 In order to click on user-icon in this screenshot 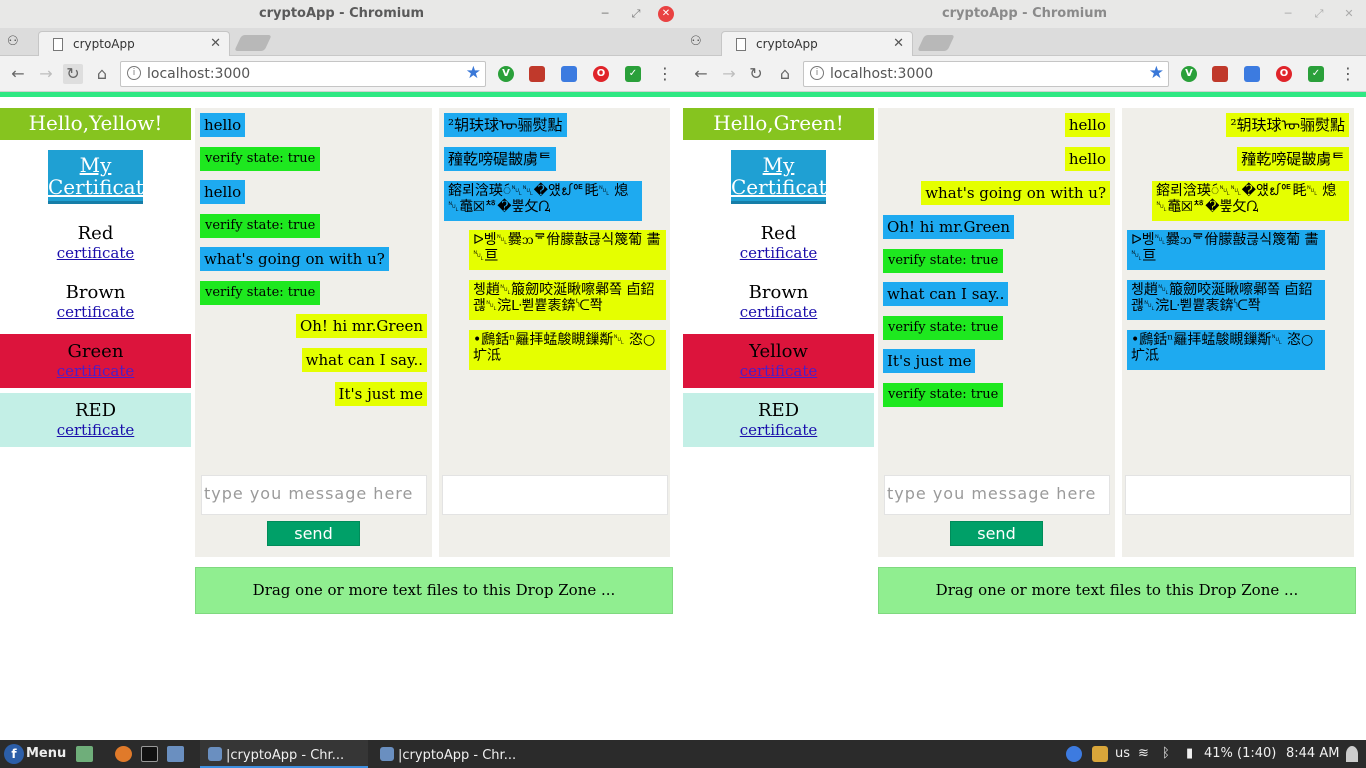, I will do `click(1352, 754)`.